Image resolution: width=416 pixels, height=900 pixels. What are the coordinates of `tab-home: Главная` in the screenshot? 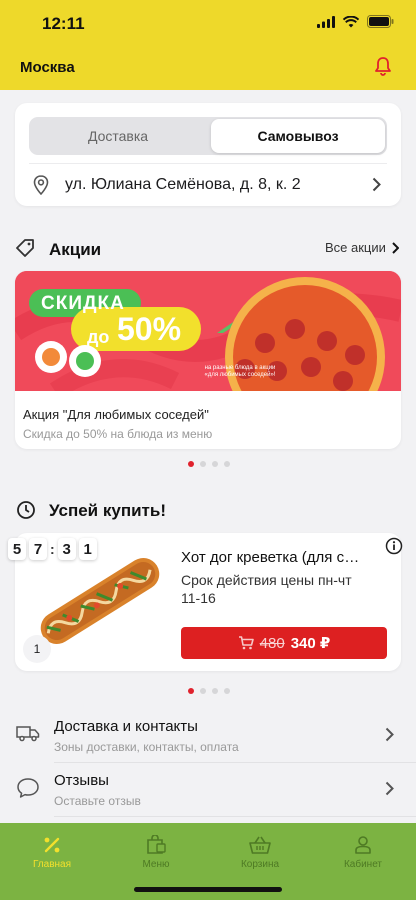 It's located at (52, 852).